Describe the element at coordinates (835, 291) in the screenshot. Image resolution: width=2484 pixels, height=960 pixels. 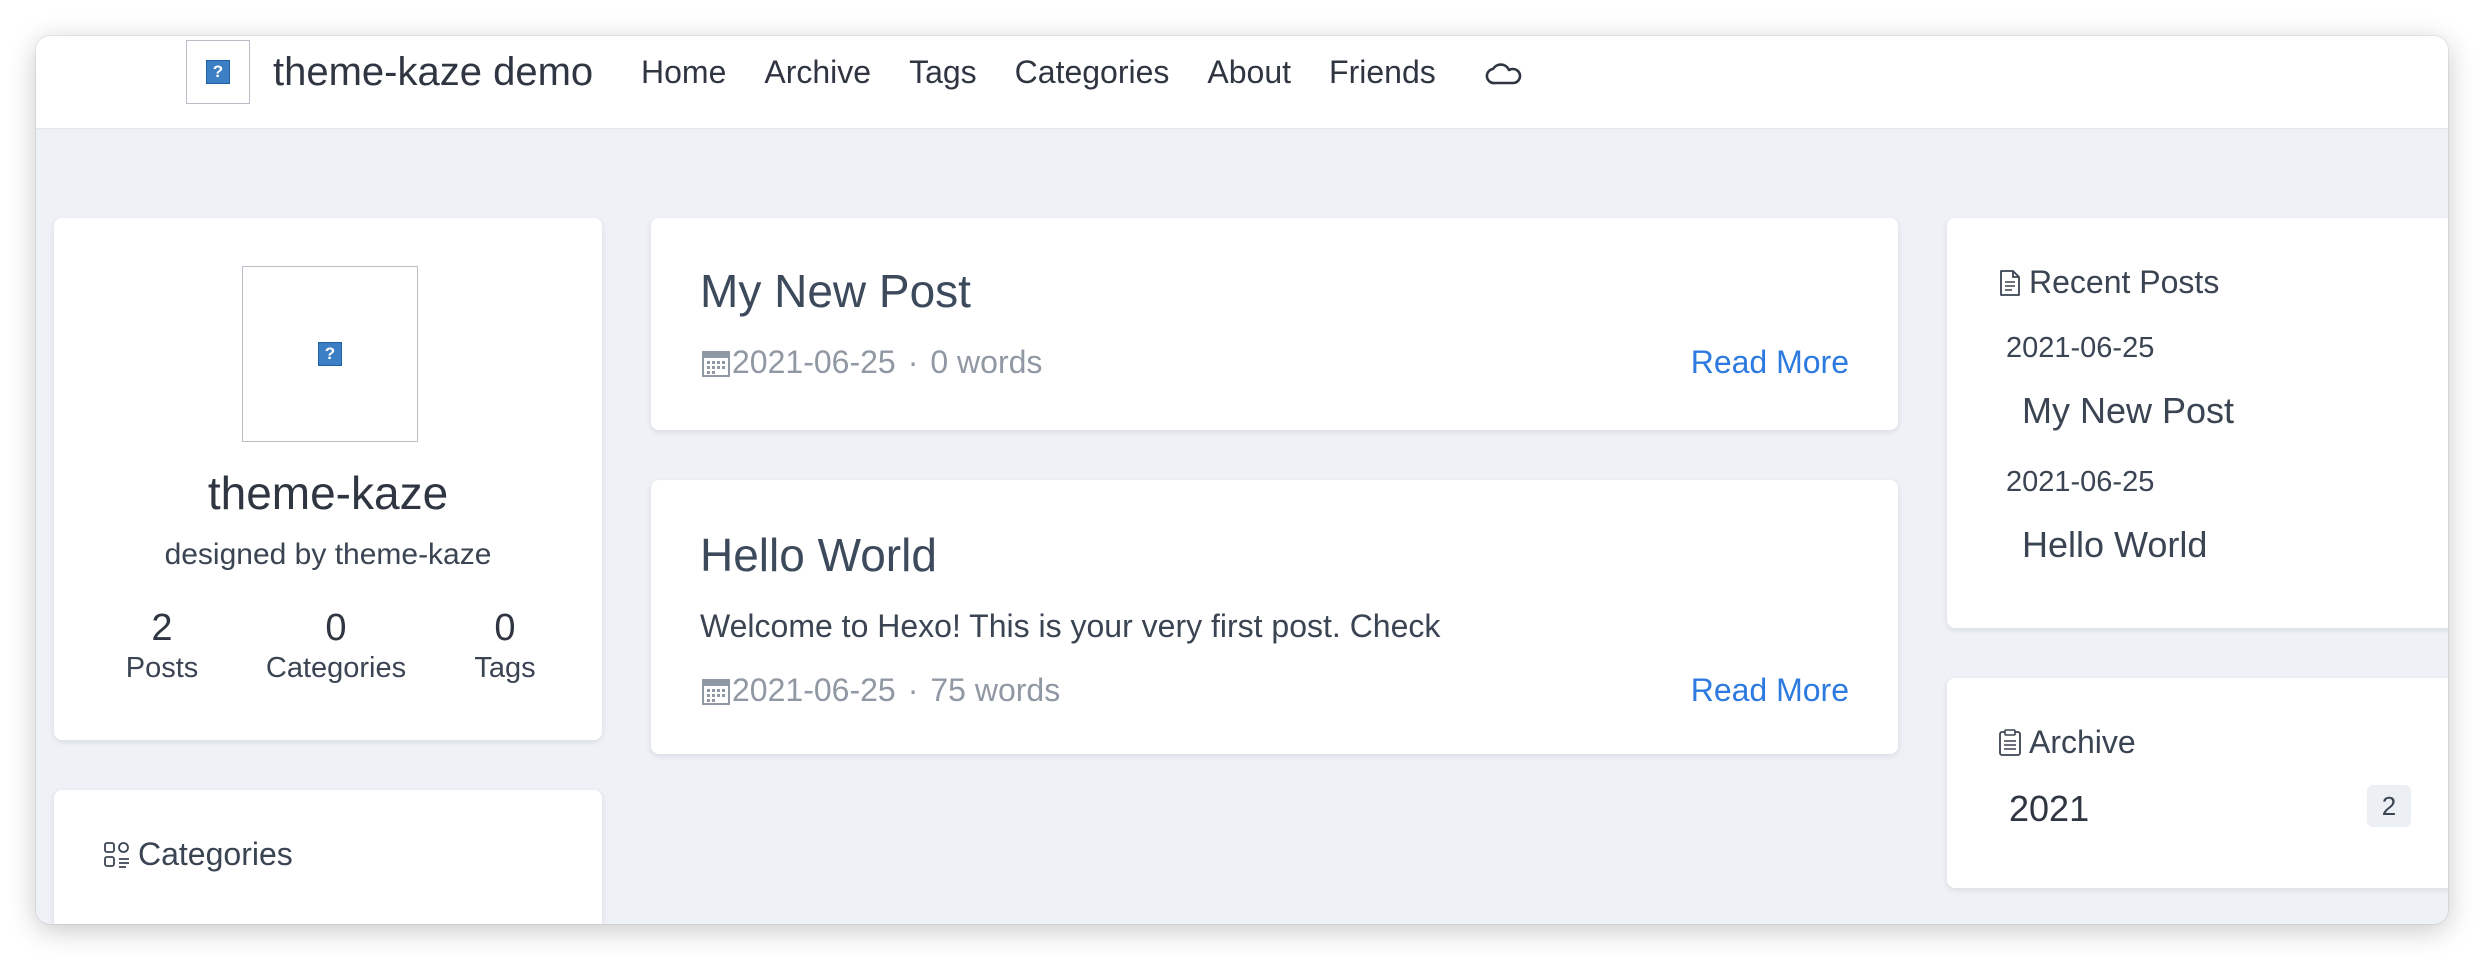
I see `post-title: My New Post` at that location.